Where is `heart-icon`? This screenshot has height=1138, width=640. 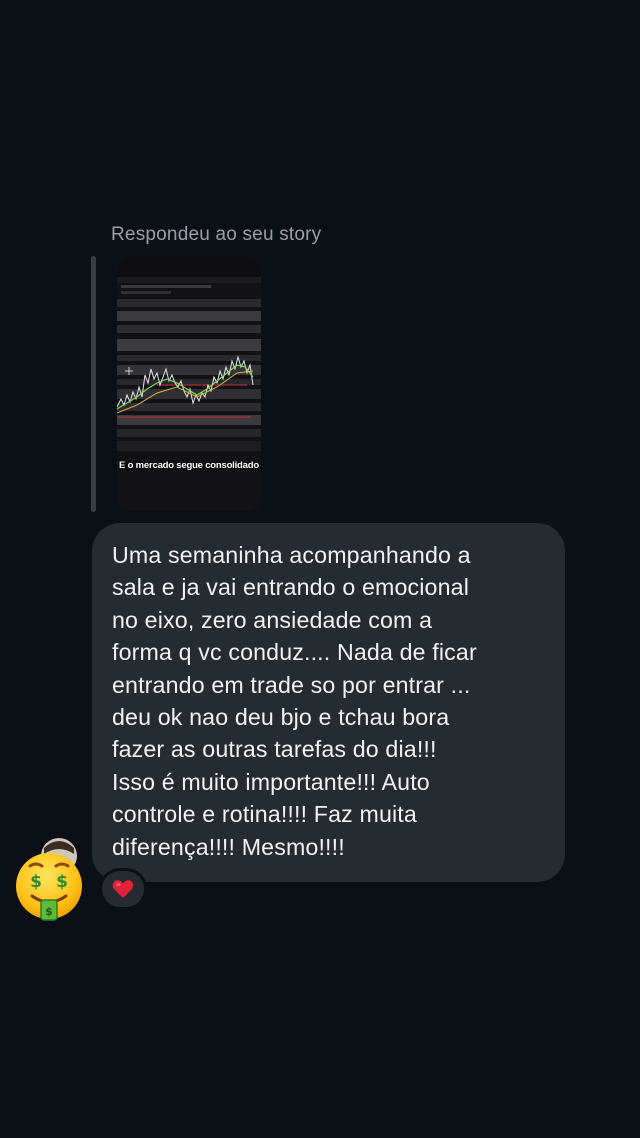 heart-icon is located at coordinates (123, 889).